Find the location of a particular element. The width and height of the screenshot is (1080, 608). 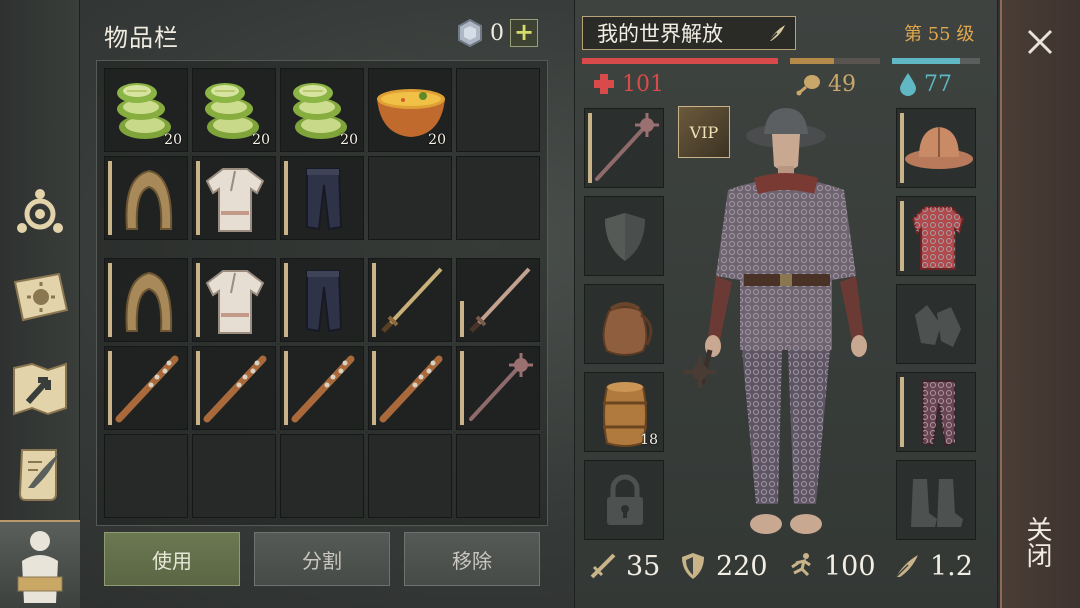

weight-value: 1.2 is located at coordinates (951, 566).